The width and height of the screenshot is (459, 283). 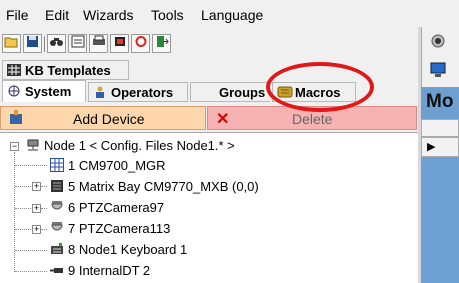 I want to click on add-device-icon, so click(x=16, y=119).